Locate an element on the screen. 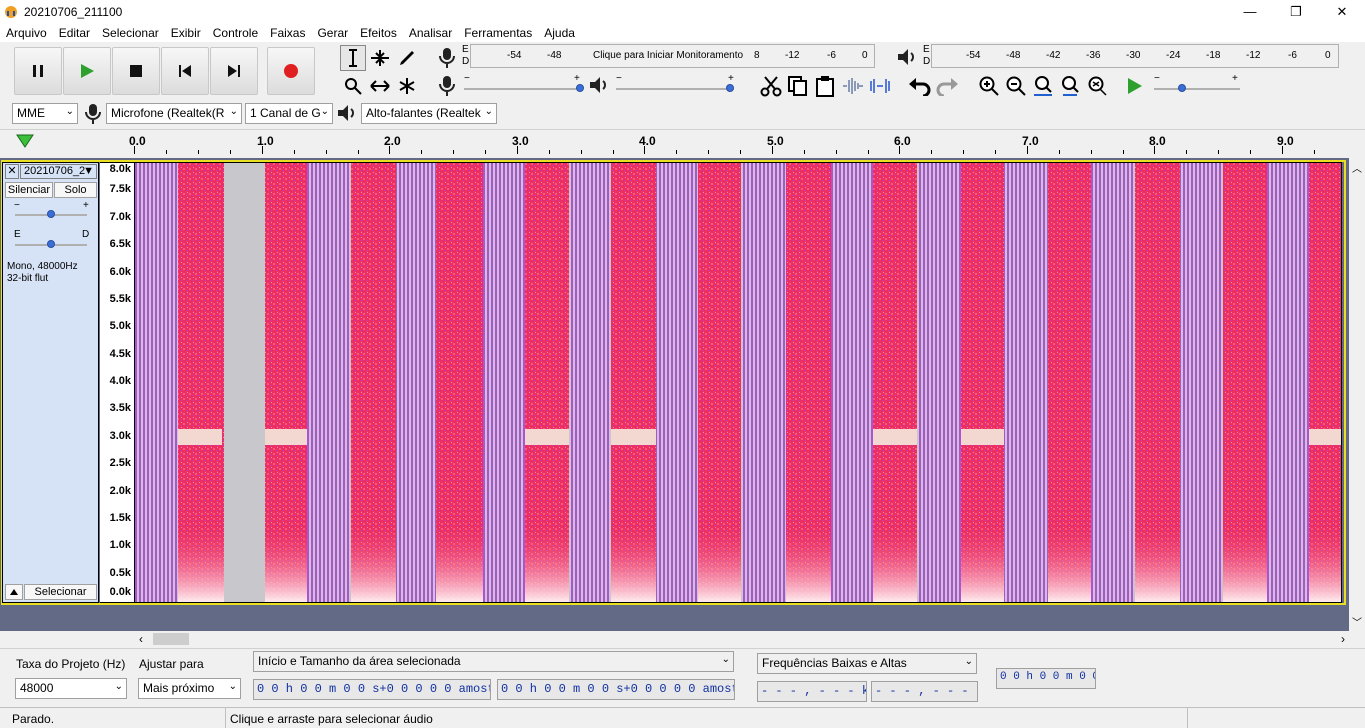  gain-knob is located at coordinates (51, 214).